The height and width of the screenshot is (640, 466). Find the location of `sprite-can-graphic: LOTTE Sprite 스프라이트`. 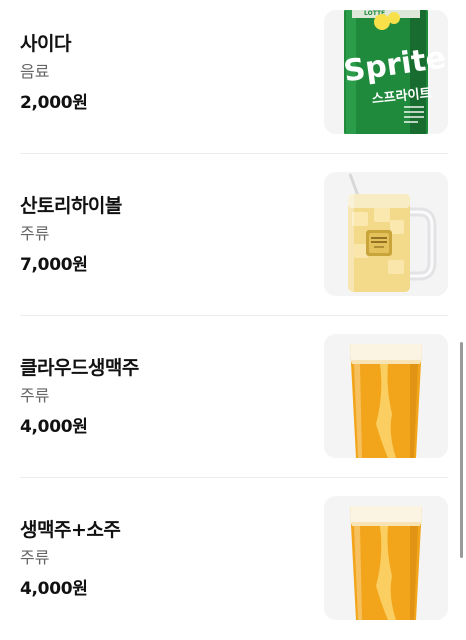

sprite-can-graphic: LOTTE Sprite 스프라이트 is located at coordinates (386, 72).